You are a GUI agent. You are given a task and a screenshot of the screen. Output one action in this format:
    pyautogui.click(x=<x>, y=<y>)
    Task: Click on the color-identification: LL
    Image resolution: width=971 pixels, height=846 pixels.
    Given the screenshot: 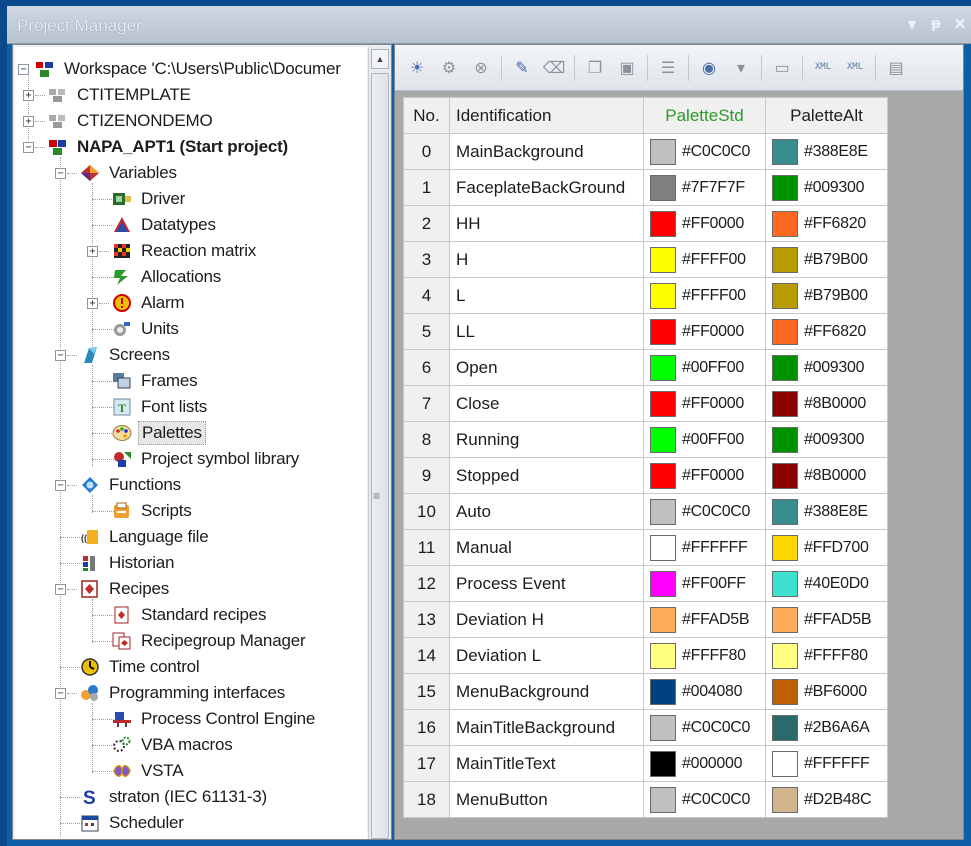 What is the action you would take?
    pyautogui.click(x=546, y=331)
    